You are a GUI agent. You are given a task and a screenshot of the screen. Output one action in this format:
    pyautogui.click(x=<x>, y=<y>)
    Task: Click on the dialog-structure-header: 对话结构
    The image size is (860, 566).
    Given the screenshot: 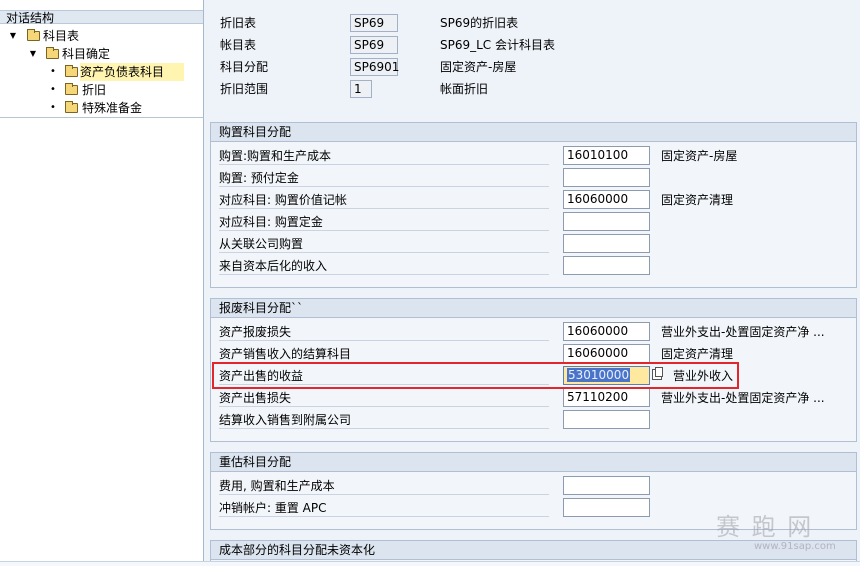 What is the action you would take?
    pyautogui.click(x=101, y=17)
    